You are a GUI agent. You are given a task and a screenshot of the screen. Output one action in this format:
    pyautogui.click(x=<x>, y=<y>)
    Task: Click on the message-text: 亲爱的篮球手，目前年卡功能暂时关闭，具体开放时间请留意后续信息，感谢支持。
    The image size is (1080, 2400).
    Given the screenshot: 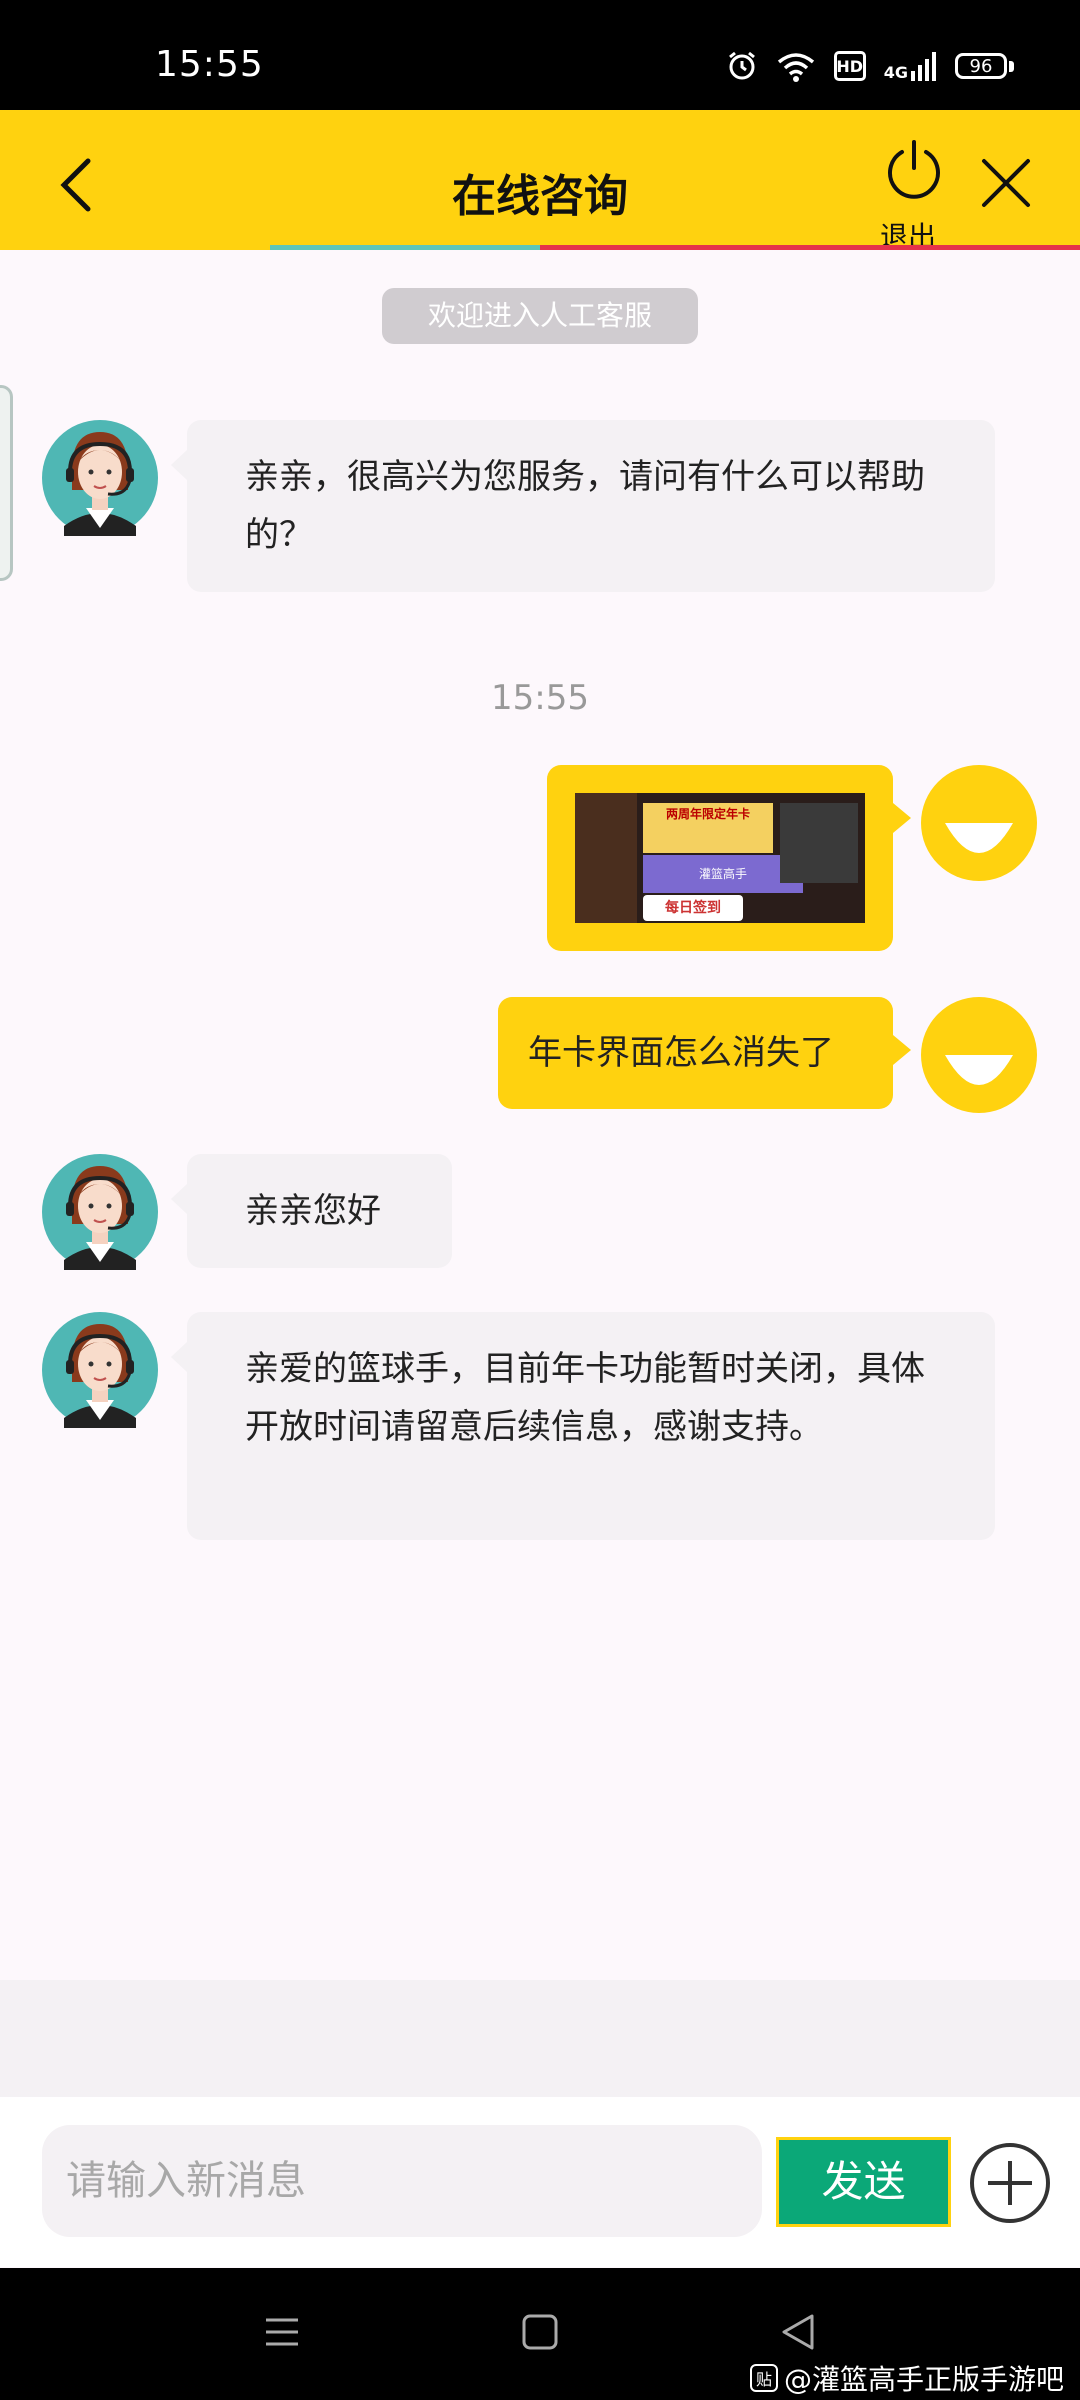 What is the action you would take?
    pyautogui.click(x=585, y=1398)
    